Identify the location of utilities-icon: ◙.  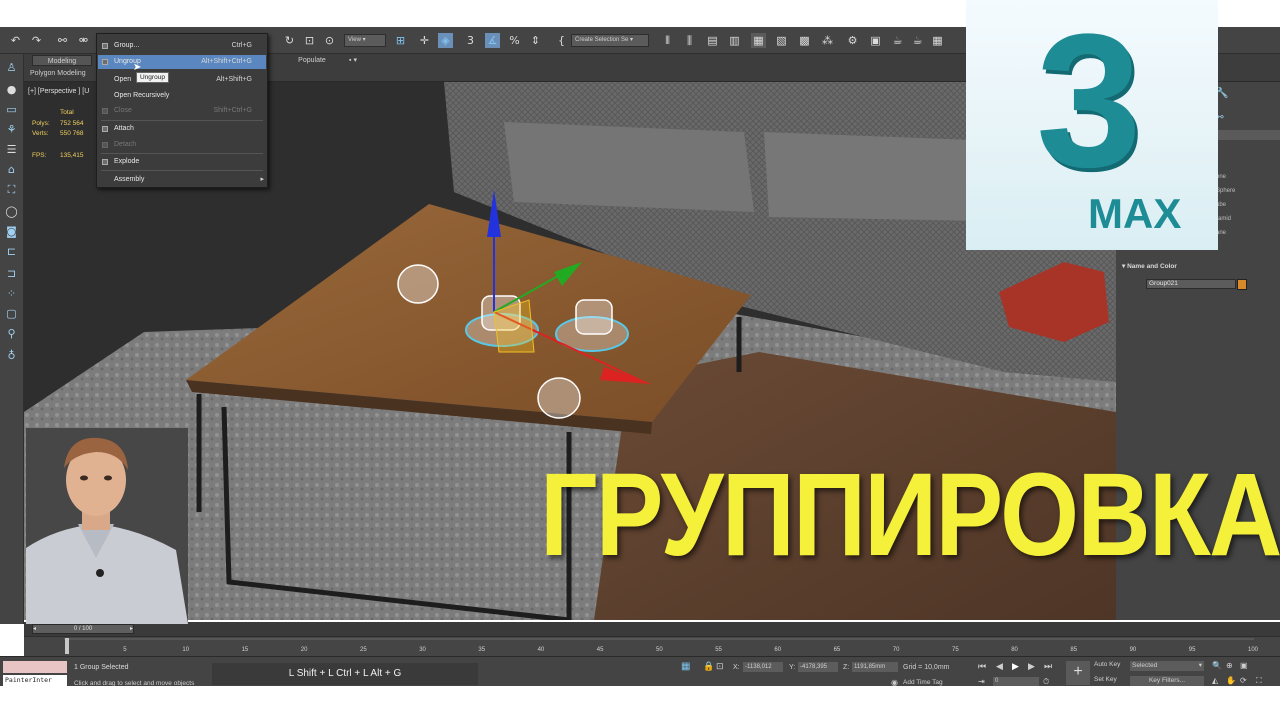
(11, 231).